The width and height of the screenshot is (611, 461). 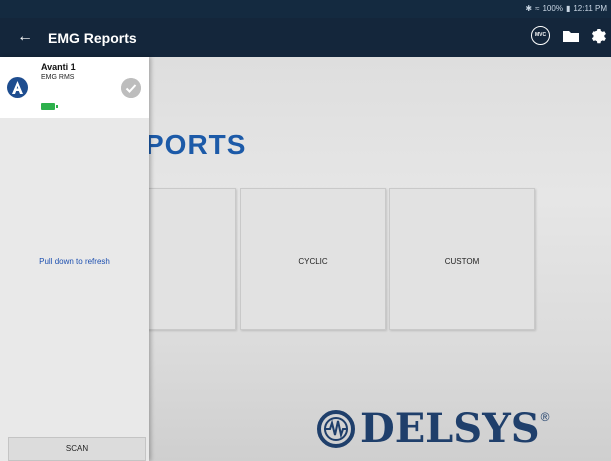 I want to click on status-bar-right: ✱ ≈ 100% ▮ 12:11 PM, so click(x=566, y=8).